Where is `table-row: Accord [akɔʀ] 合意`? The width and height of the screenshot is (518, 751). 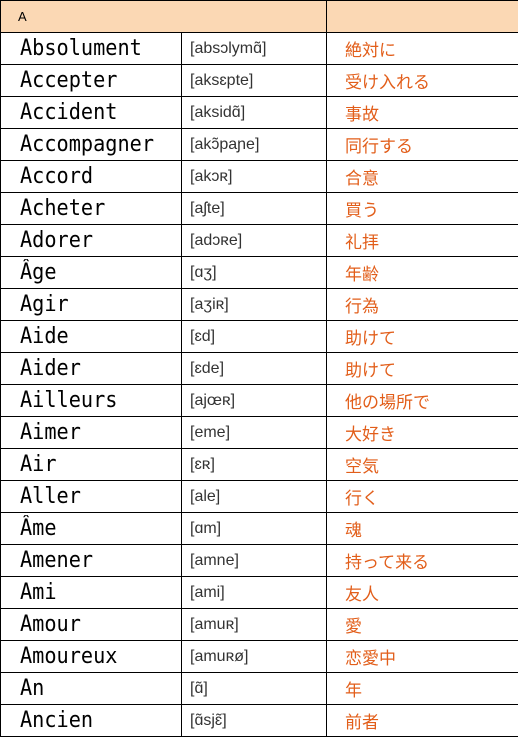 table-row: Accord [akɔʀ] 合意 is located at coordinates (259, 176).